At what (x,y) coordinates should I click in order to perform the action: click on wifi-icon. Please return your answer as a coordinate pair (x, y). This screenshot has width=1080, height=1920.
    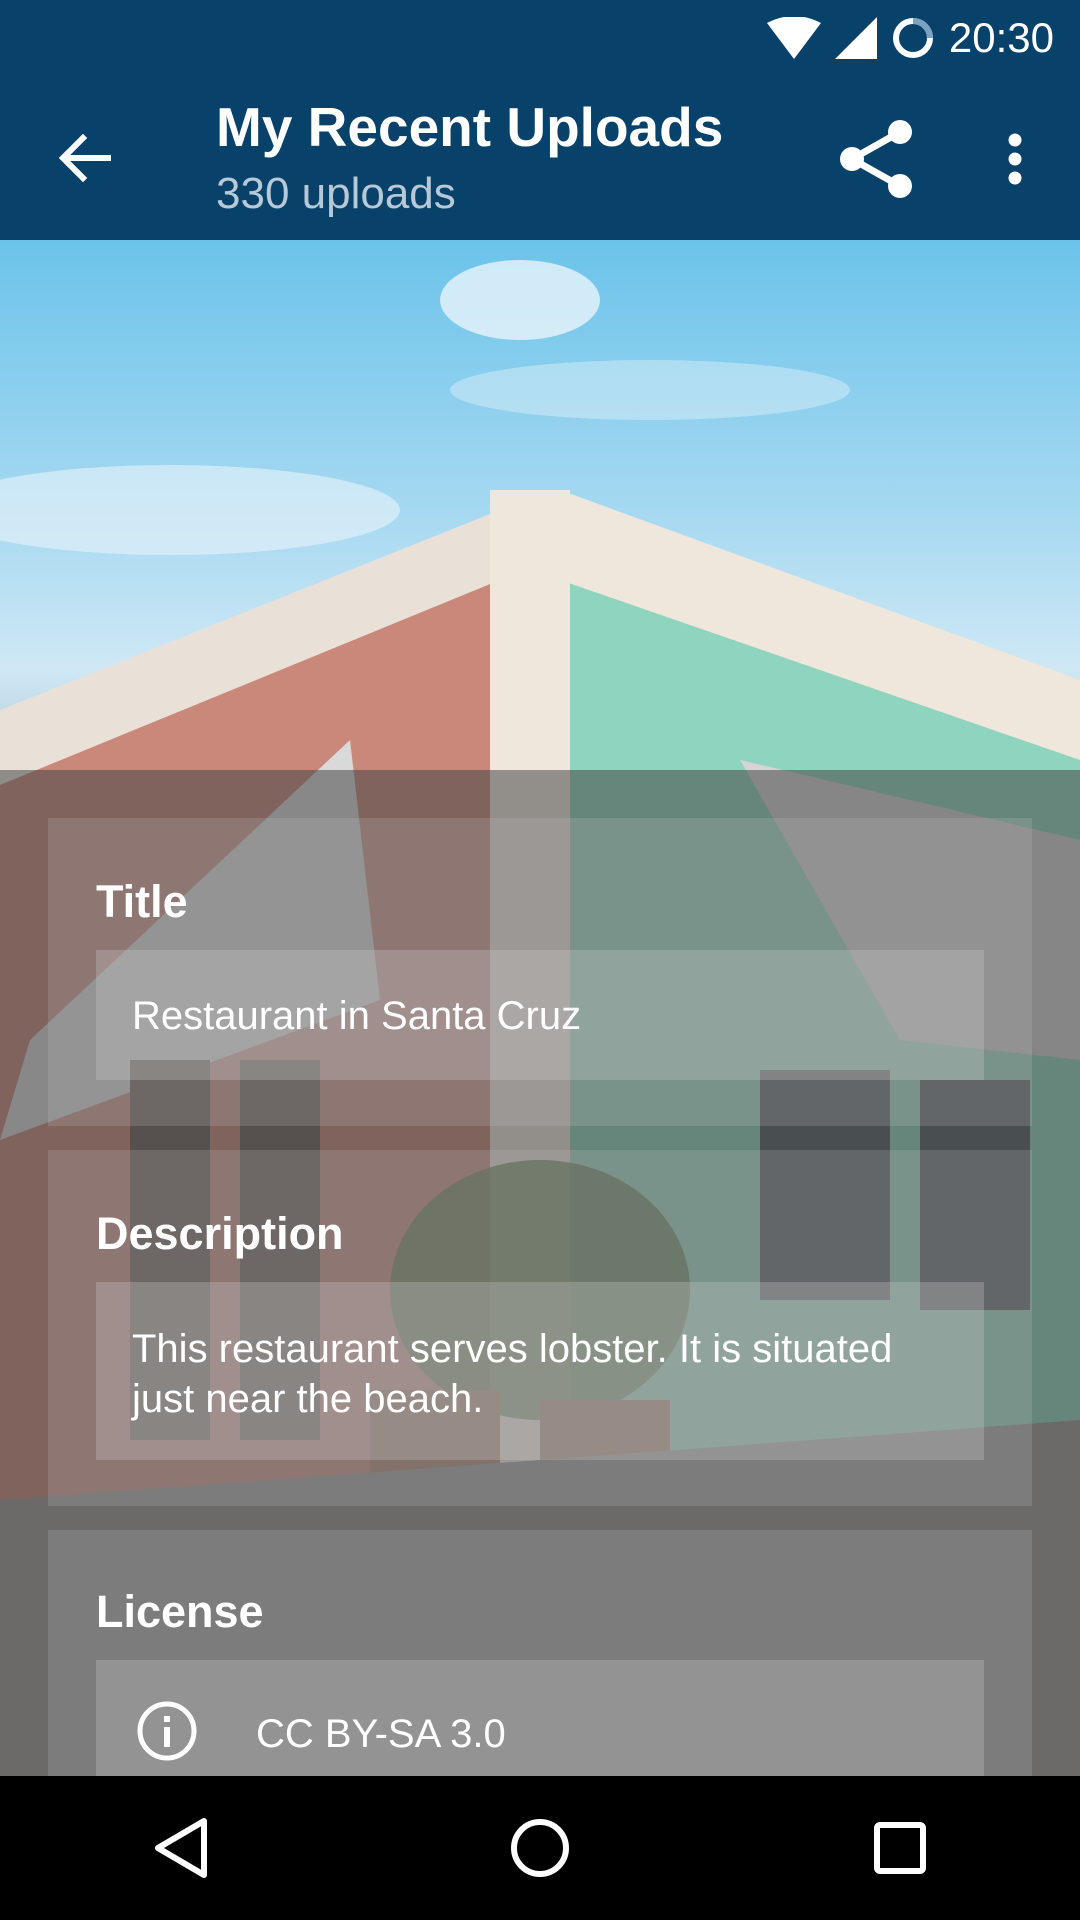
    Looking at the image, I should click on (793, 37).